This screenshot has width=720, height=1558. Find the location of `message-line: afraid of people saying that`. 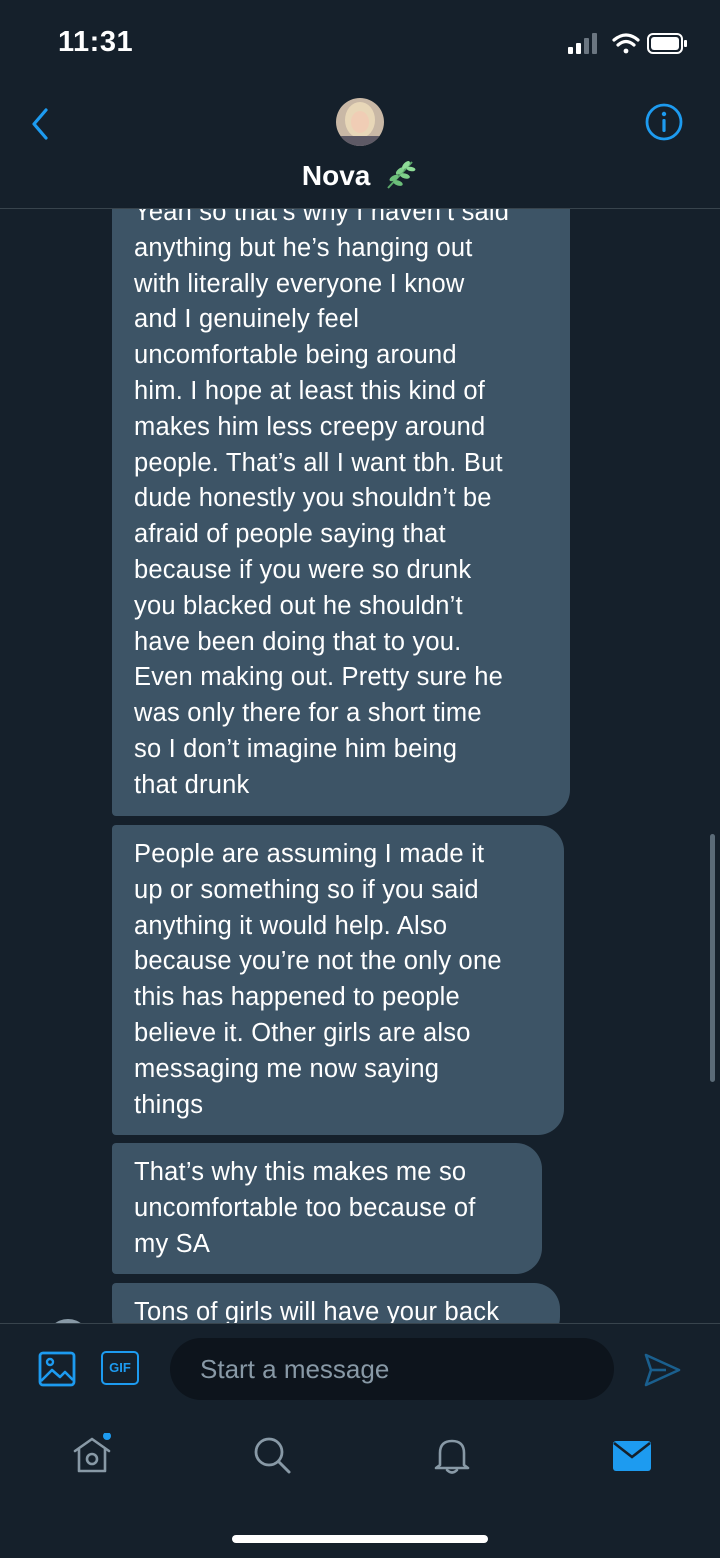

message-line: afraid of people saying that is located at coordinates (290, 534).